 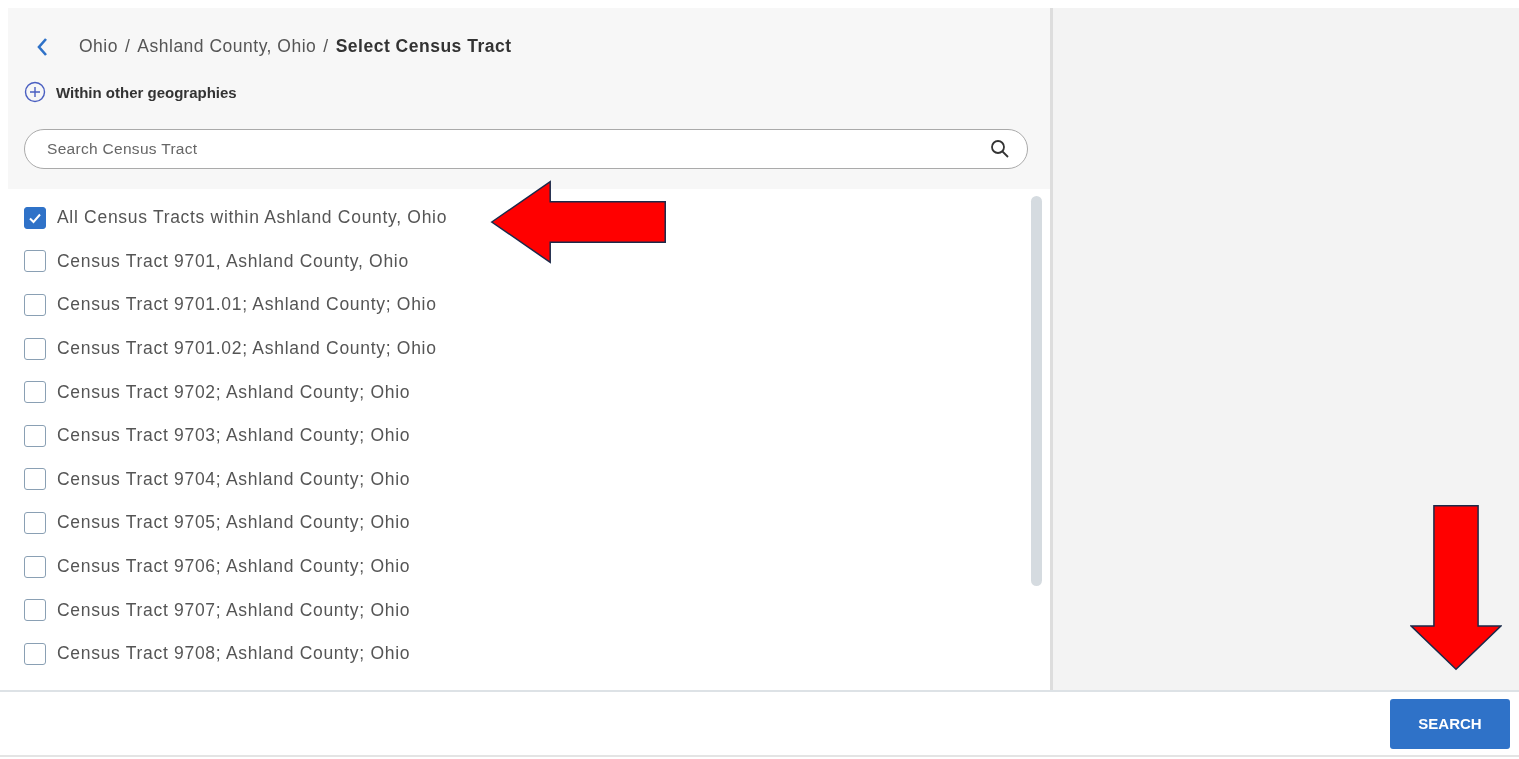 I want to click on scrollbar, so click(x=1036, y=391).